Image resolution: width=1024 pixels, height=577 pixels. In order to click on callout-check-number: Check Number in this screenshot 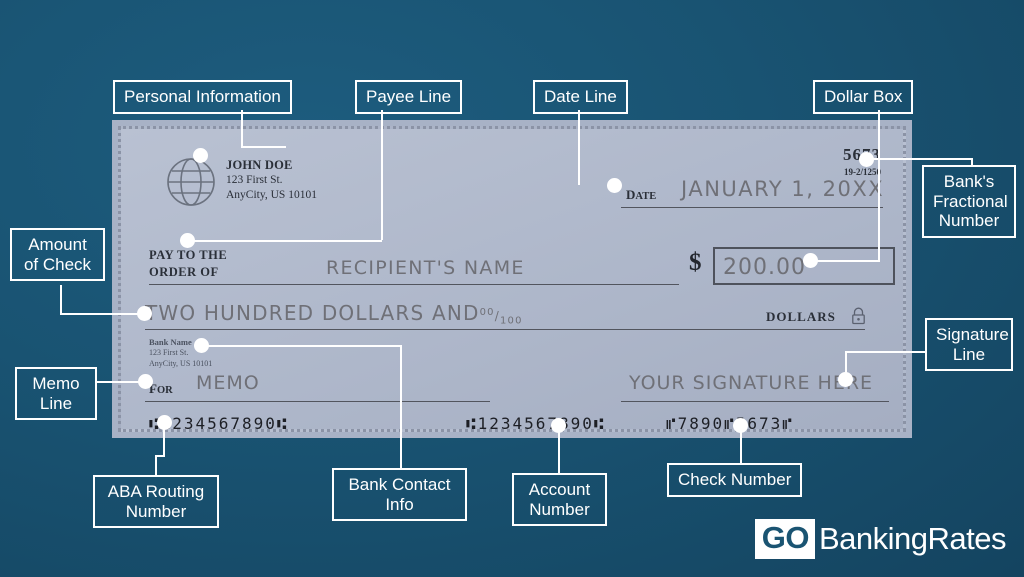, I will do `click(735, 480)`.